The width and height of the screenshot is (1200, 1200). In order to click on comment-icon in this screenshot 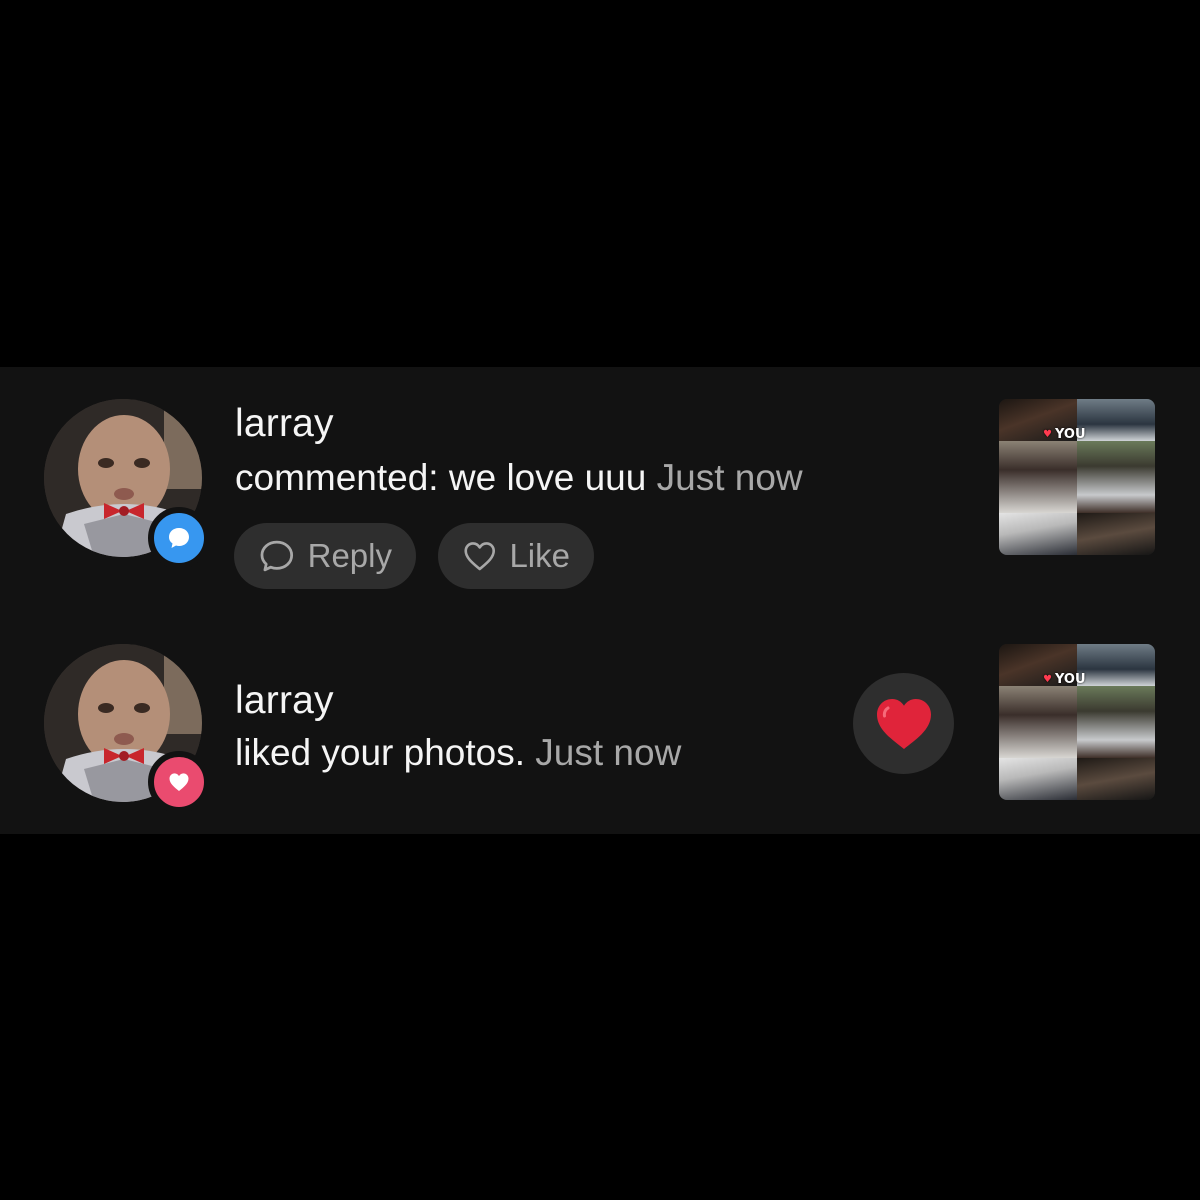, I will do `click(179, 538)`.